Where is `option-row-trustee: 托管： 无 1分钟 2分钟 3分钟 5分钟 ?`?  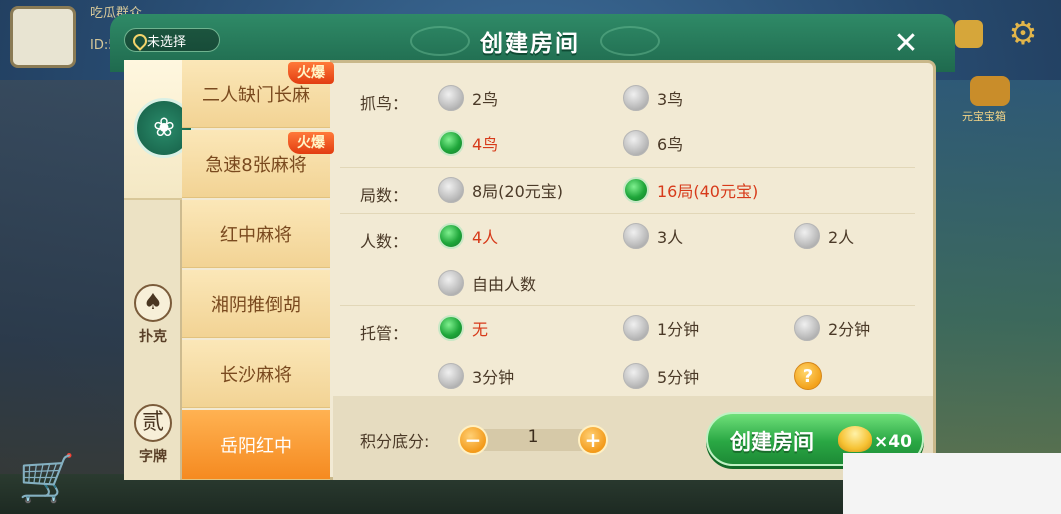 option-row-trustee: 托管： 无 1分钟 2分钟 3分钟 5分钟 ? is located at coordinates (627, 351).